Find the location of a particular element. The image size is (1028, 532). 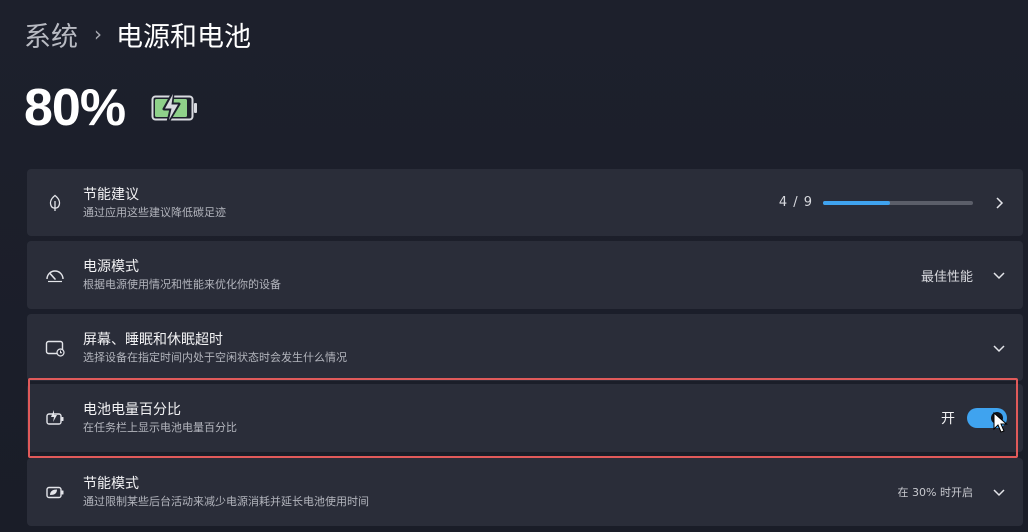

energy-recommendations-subtitle: 通过应用这些建议降低碳足迹 is located at coordinates (154, 212).